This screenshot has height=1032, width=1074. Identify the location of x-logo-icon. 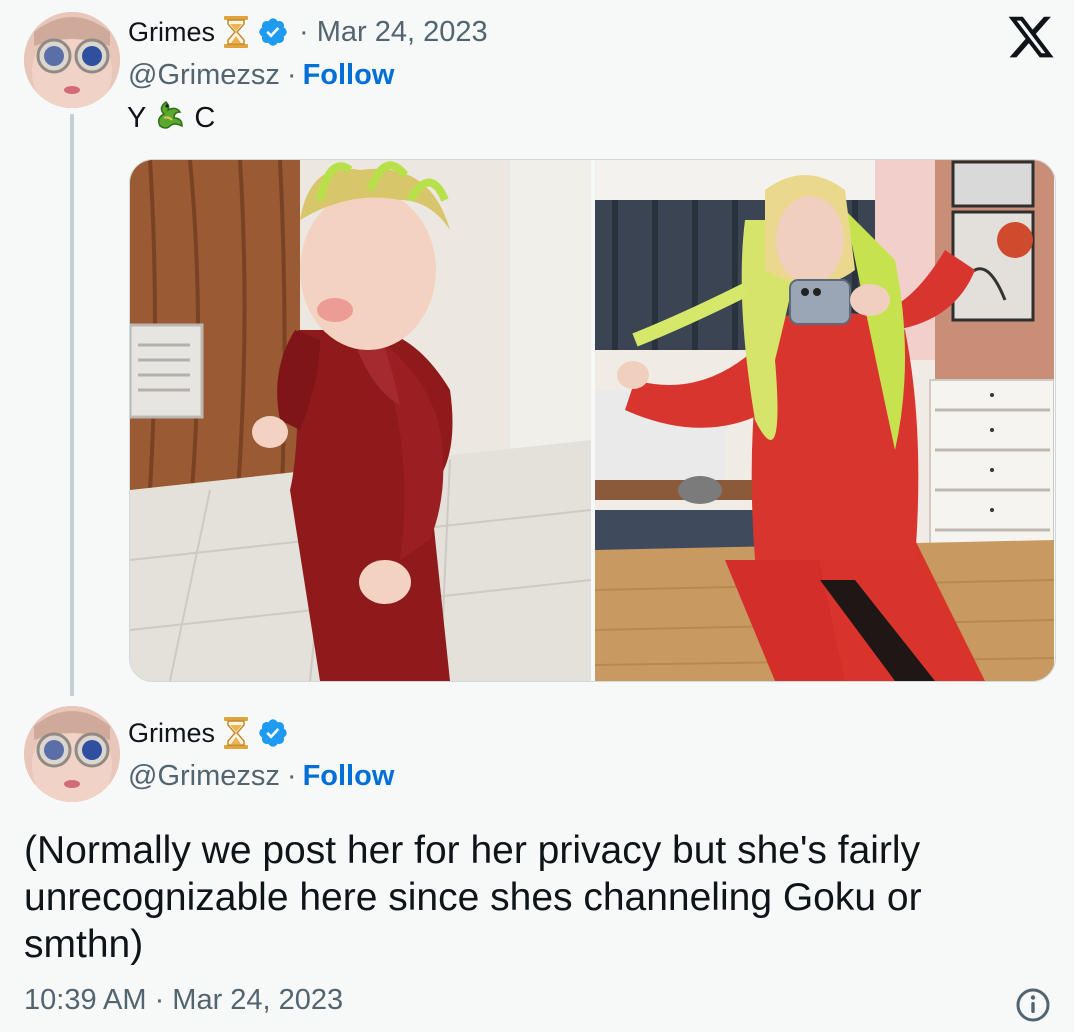
(1031, 37).